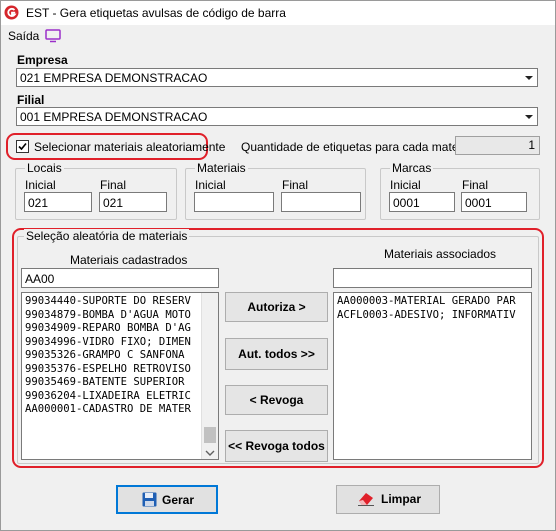 The width and height of the screenshot is (556, 531). What do you see at coordinates (221, 168) in the screenshot?
I see `materiais-title: Materiais` at bounding box center [221, 168].